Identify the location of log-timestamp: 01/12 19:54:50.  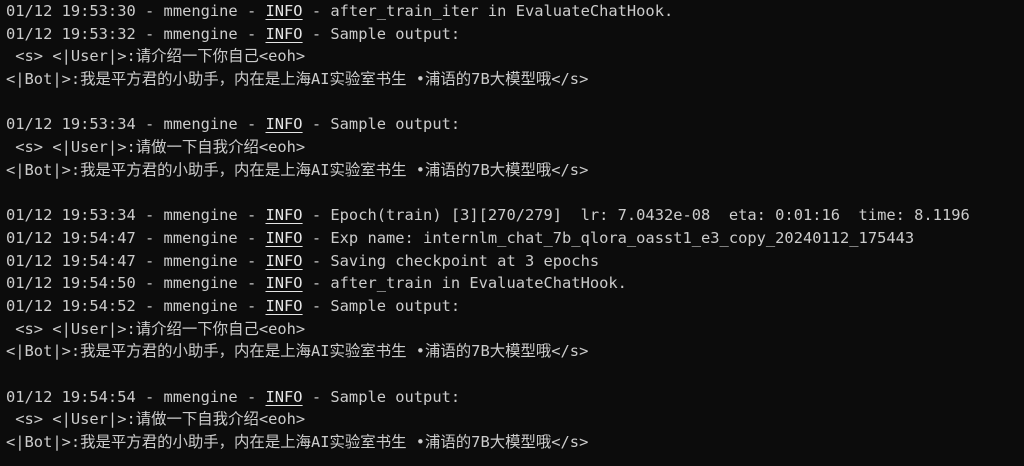
(71, 283).